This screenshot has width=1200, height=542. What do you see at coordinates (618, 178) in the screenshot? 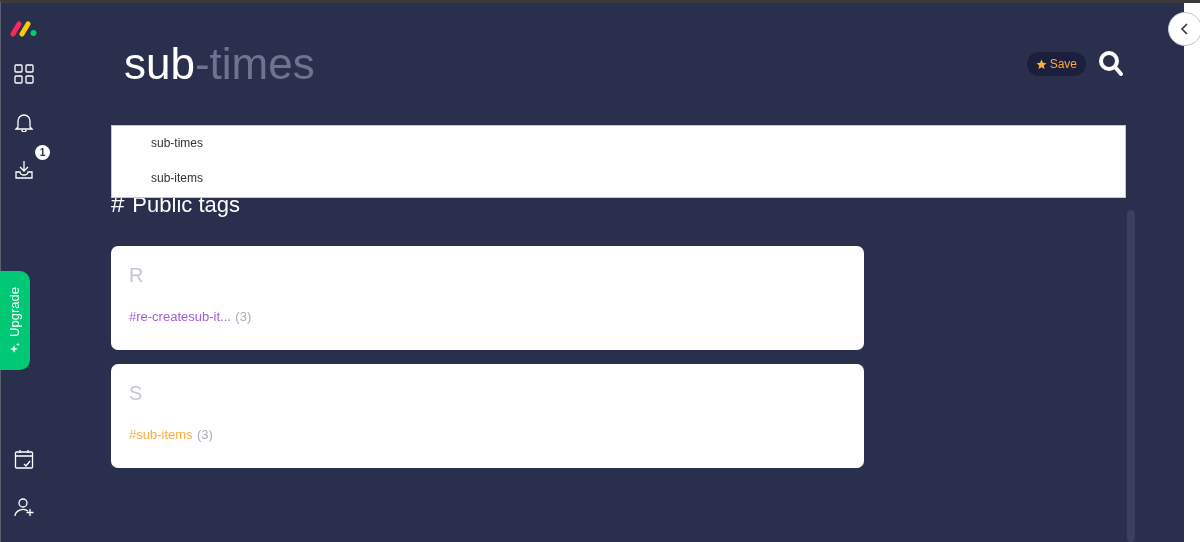
I see `suggestion-item: sub-items` at bounding box center [618, 178].